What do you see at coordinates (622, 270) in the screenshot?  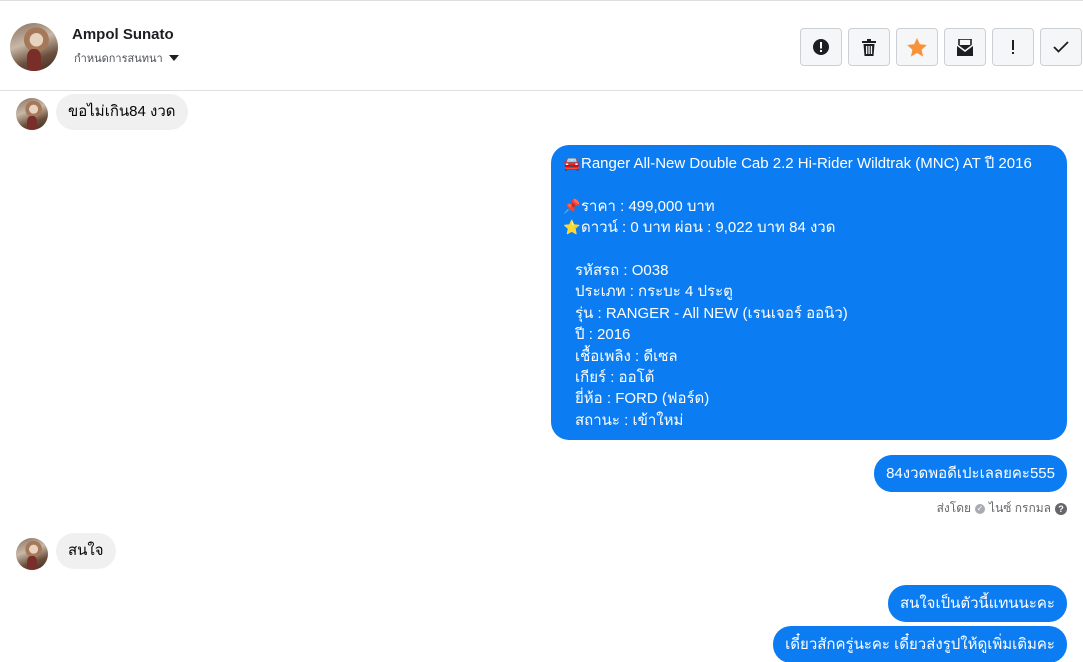 I see `car-code: รหัสรถ : O038` at bounding box center [622, 270].